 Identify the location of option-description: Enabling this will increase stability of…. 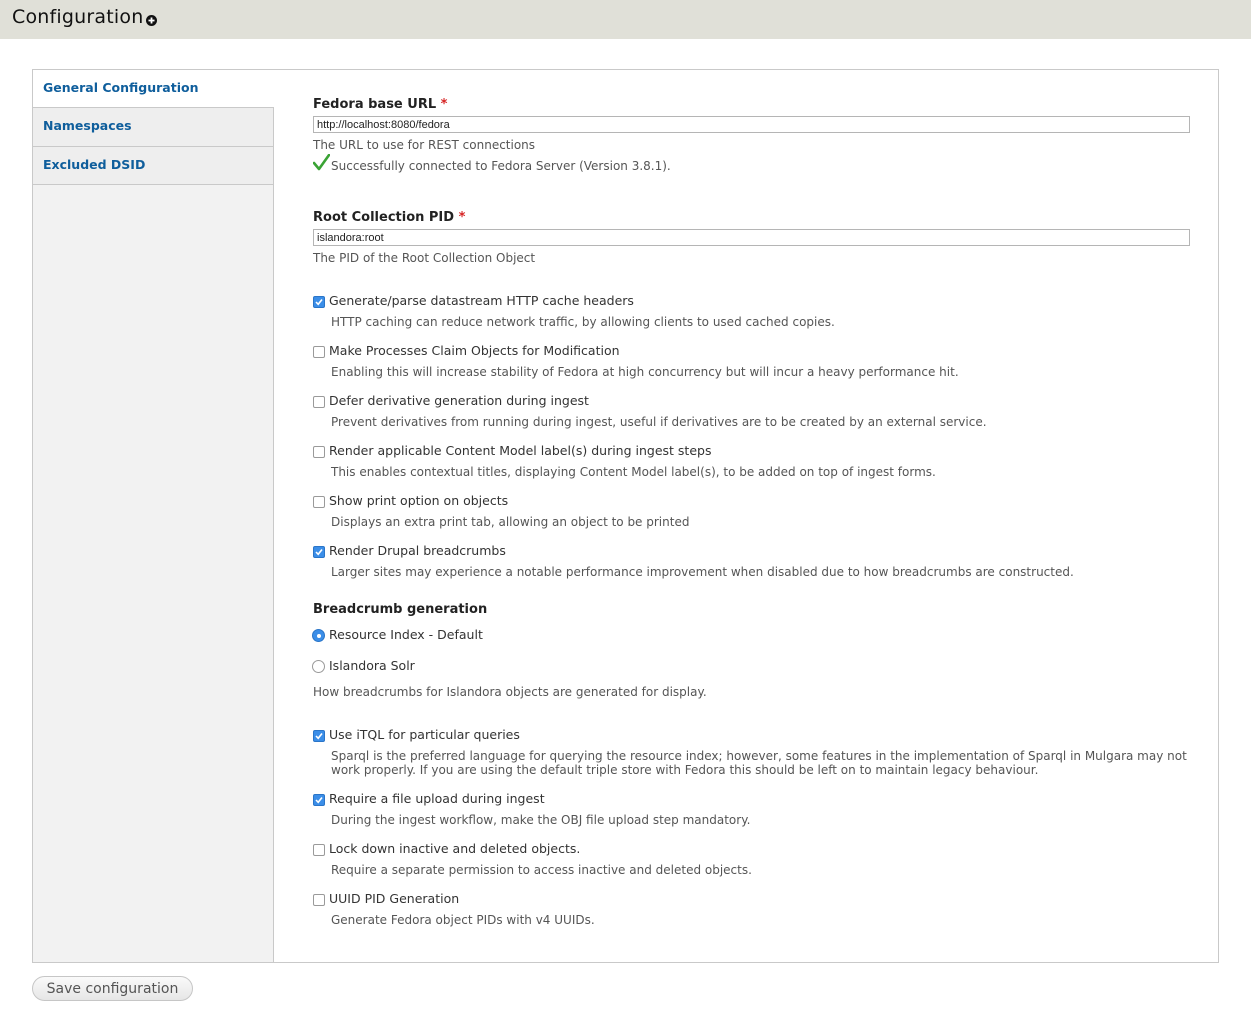
(645, 372).